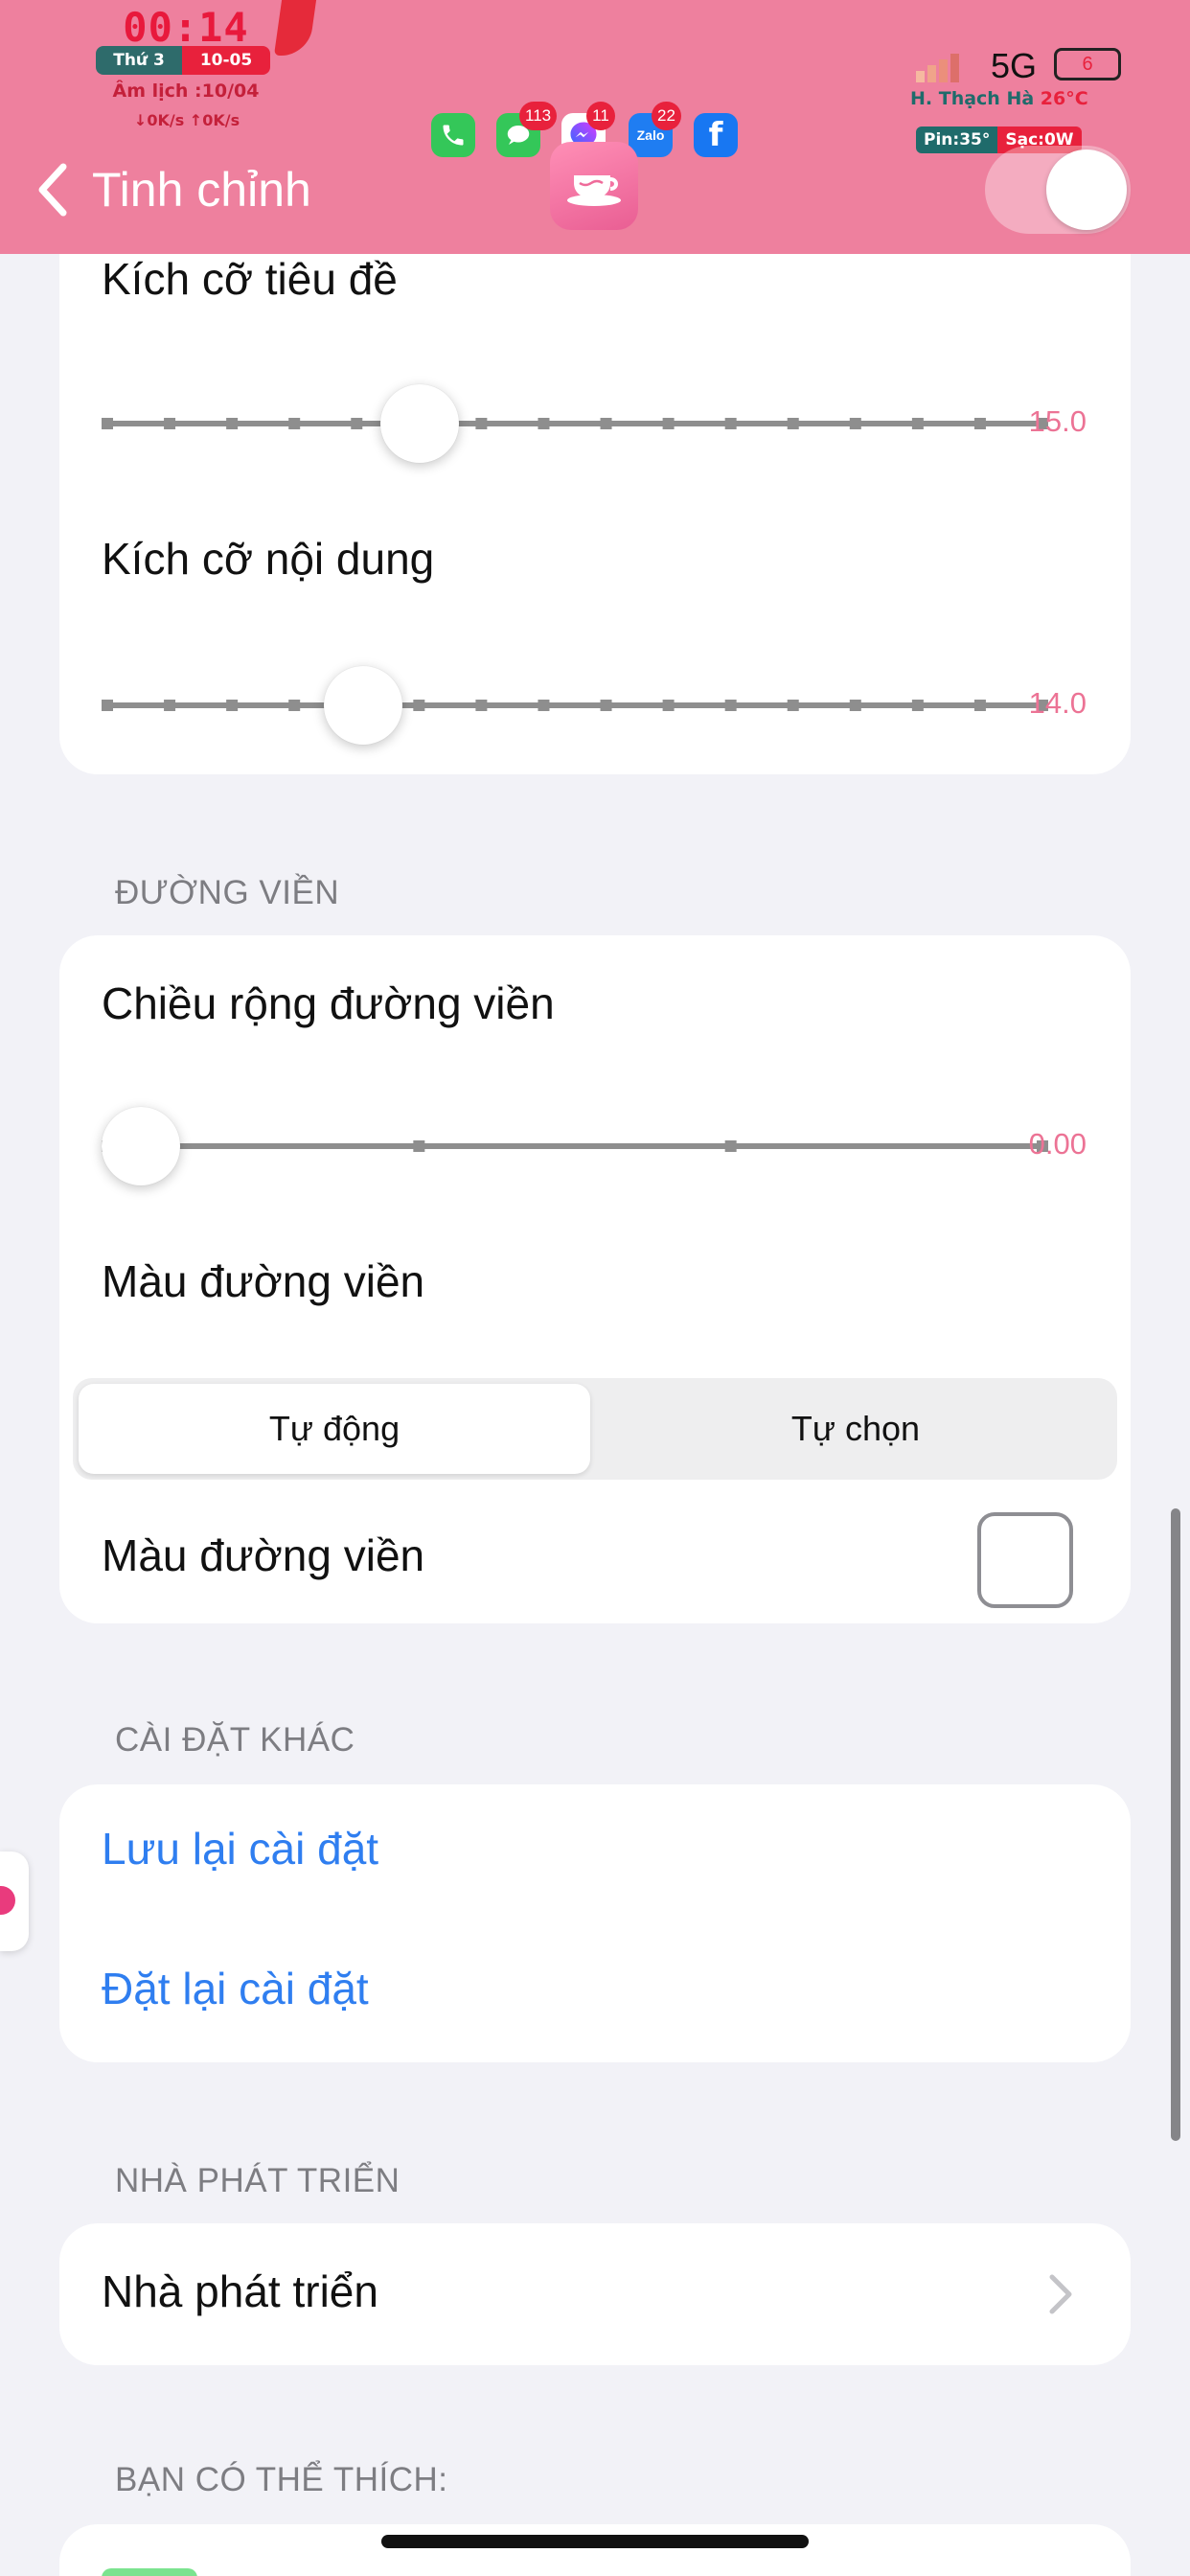 The width and height of the screenshot is (1190, 2576). I want to click on lunar-date: Âm lịch :10/04, so click(186, 91).